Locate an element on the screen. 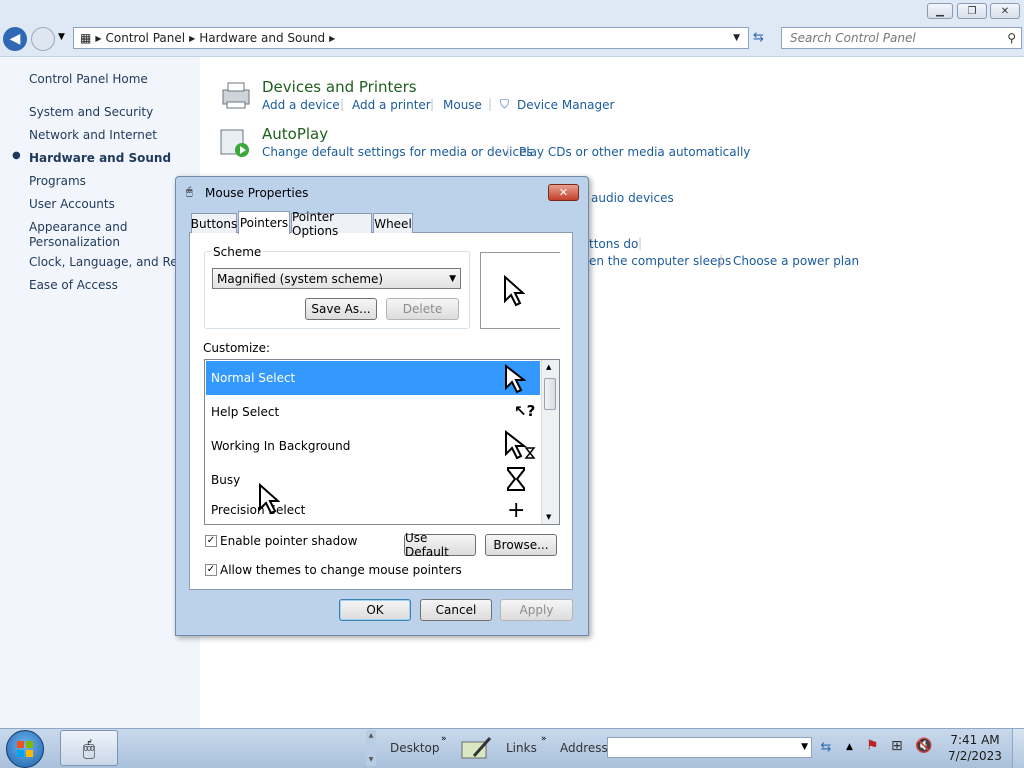 The width and height of the screenshot is (1024, 770). nav-appearance-and-personalization: Appearance and Personalization is located at coordinates (79, 235).